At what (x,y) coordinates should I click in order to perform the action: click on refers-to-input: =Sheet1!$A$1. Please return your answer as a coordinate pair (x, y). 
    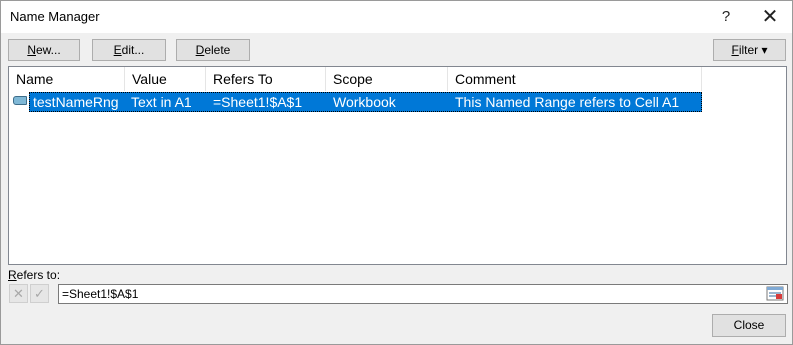
    Looking at the image, I should click on (423, 294).